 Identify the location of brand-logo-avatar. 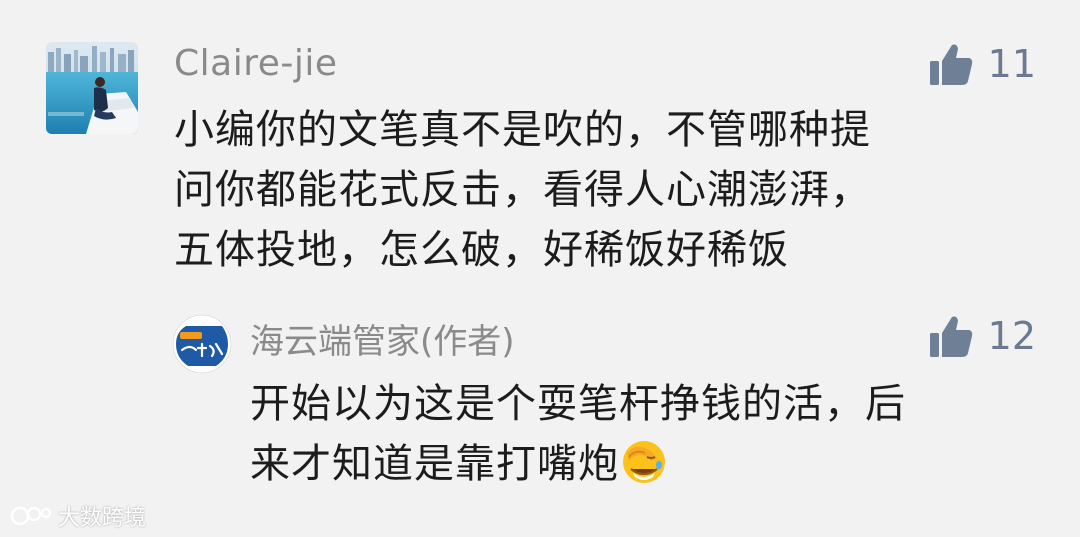
(202, 344).